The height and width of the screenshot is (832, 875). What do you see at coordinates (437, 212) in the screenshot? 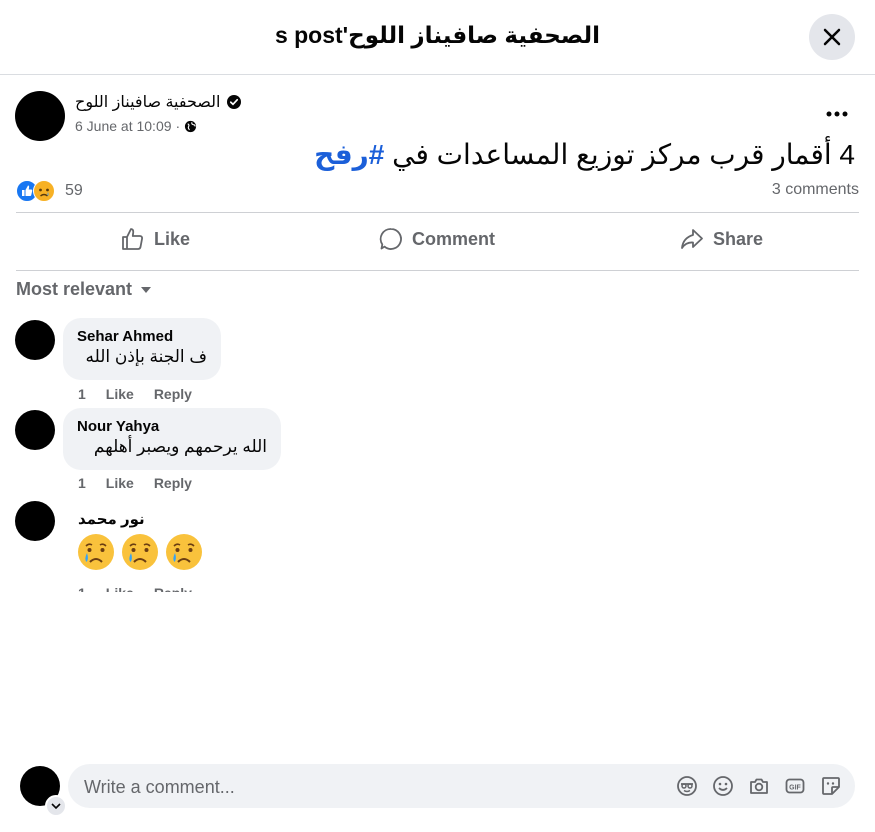
I see `divider-top` at bounding box center [437, 212].